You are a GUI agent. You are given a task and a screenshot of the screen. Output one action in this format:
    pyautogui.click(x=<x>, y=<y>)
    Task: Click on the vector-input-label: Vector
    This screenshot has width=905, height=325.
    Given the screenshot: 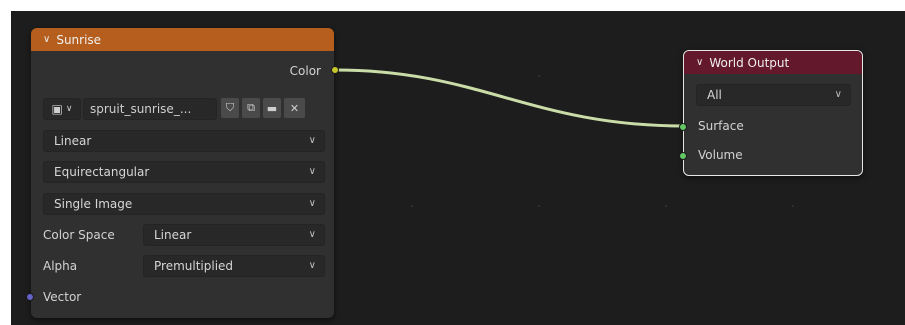 What is the action you would take?
    pyautogui.click(x=62, y=297)
    